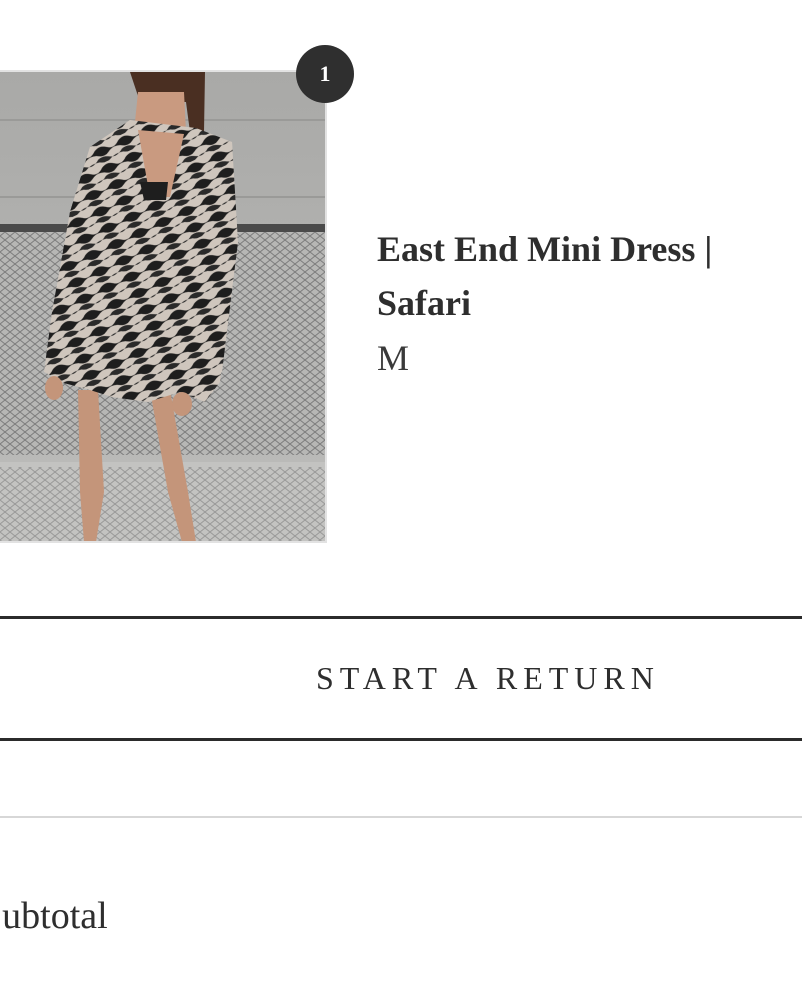  Describe the element at coordinates (393, 358) in the screenshot. I see `product-variant-size: M` at that location.